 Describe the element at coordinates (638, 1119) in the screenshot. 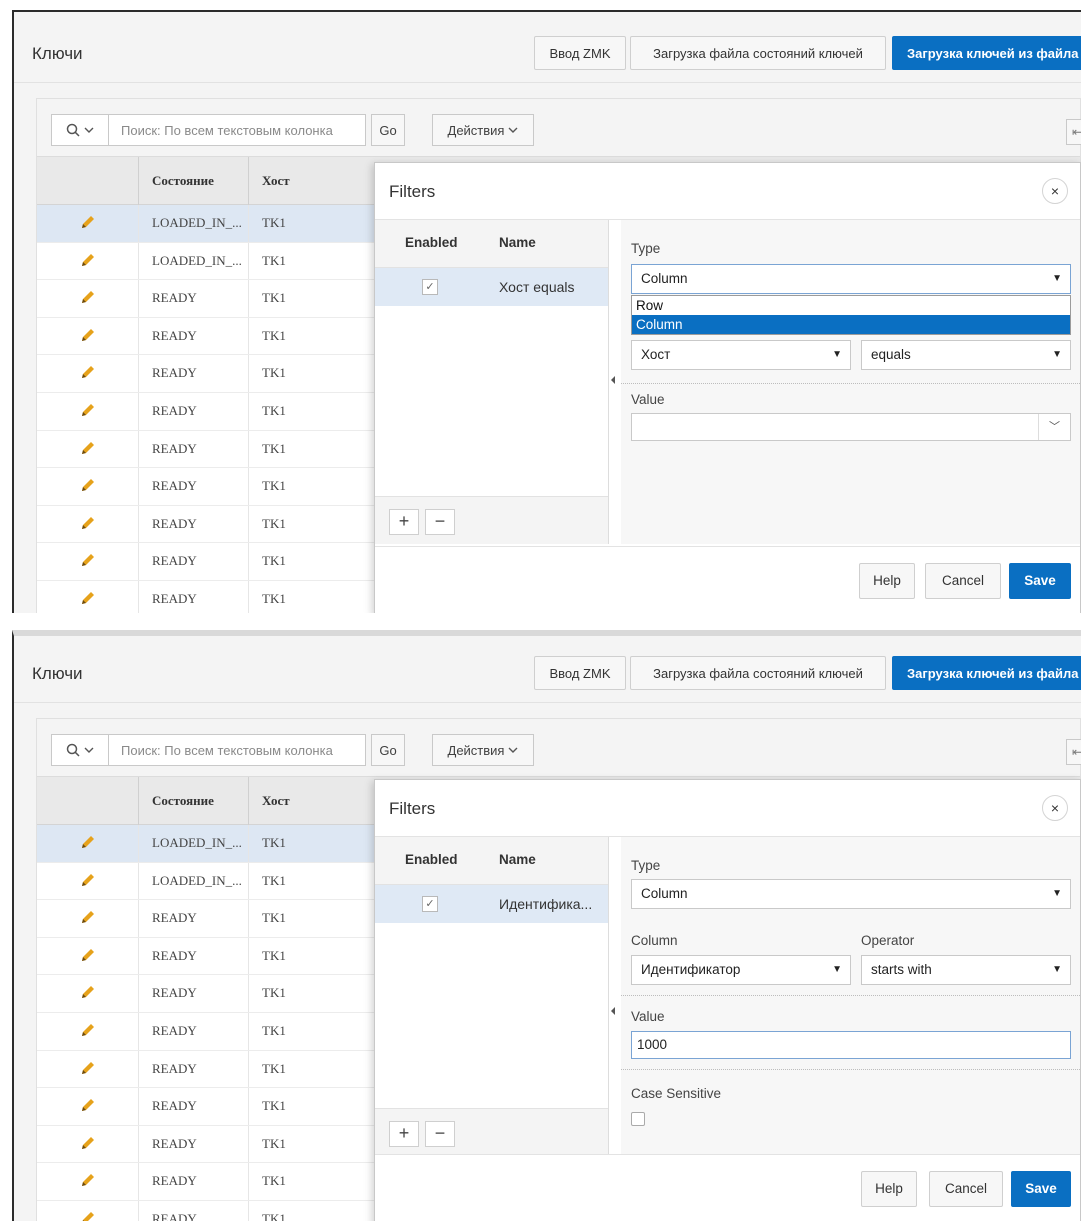

I see `case-sensitive-checkbox` at that location.